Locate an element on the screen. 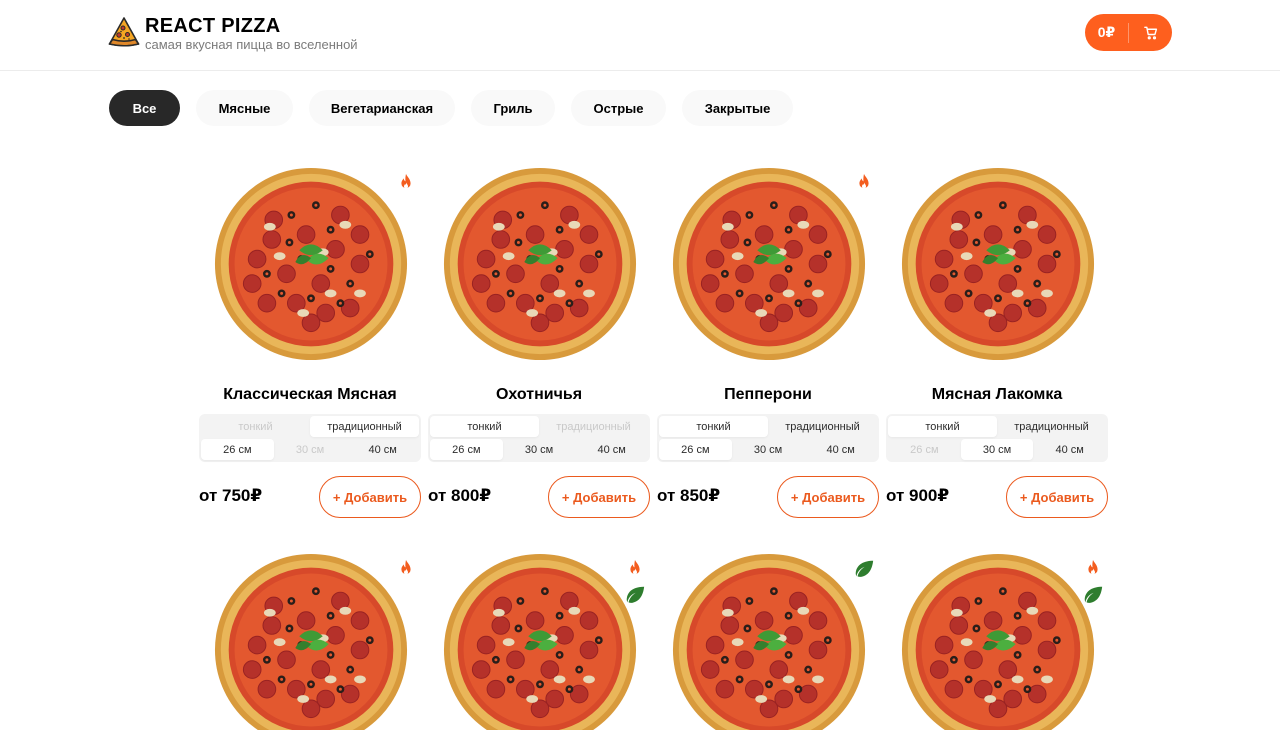 This screenshot has height=730, width=1280. app-subtitle: самая вкусная пицца во вселенной is located at coordinates (251, 44).